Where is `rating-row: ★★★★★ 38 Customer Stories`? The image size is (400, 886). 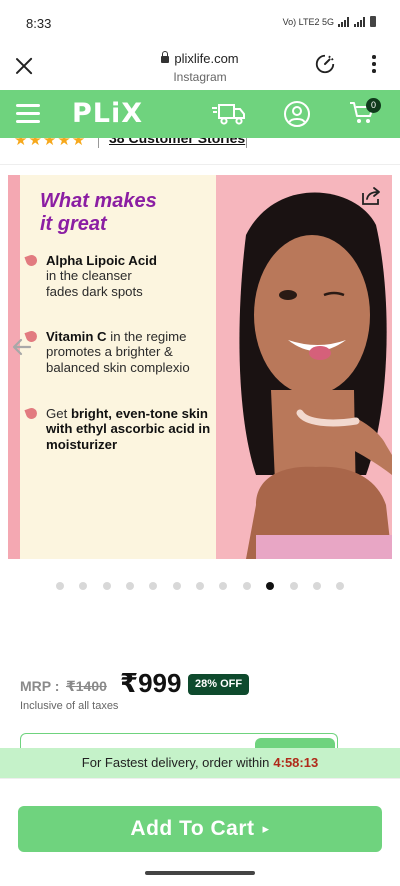 rating-row: ★★★★★ 38 Customer Stories is located at coordinates (200, 151).